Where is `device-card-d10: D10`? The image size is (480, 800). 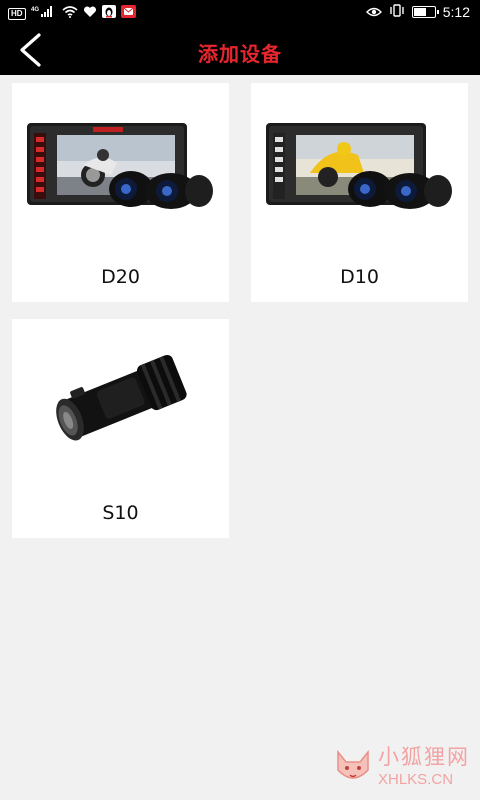
device-card-d10: D10 is located at coordinates (359, 192).